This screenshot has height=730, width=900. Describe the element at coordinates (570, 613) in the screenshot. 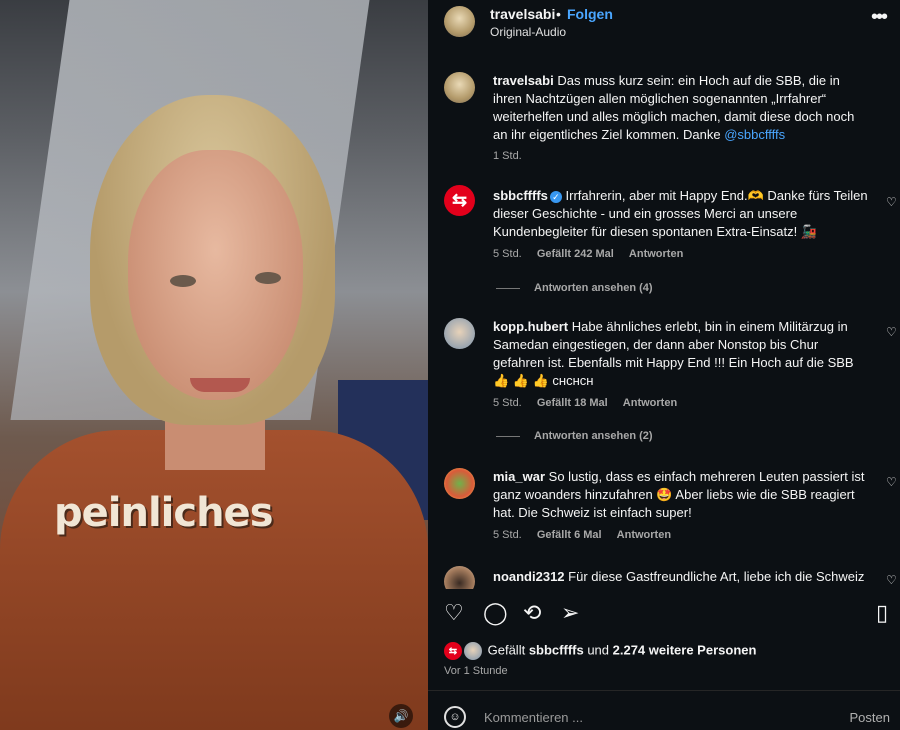

I see `share-icon: ➢` at that location.